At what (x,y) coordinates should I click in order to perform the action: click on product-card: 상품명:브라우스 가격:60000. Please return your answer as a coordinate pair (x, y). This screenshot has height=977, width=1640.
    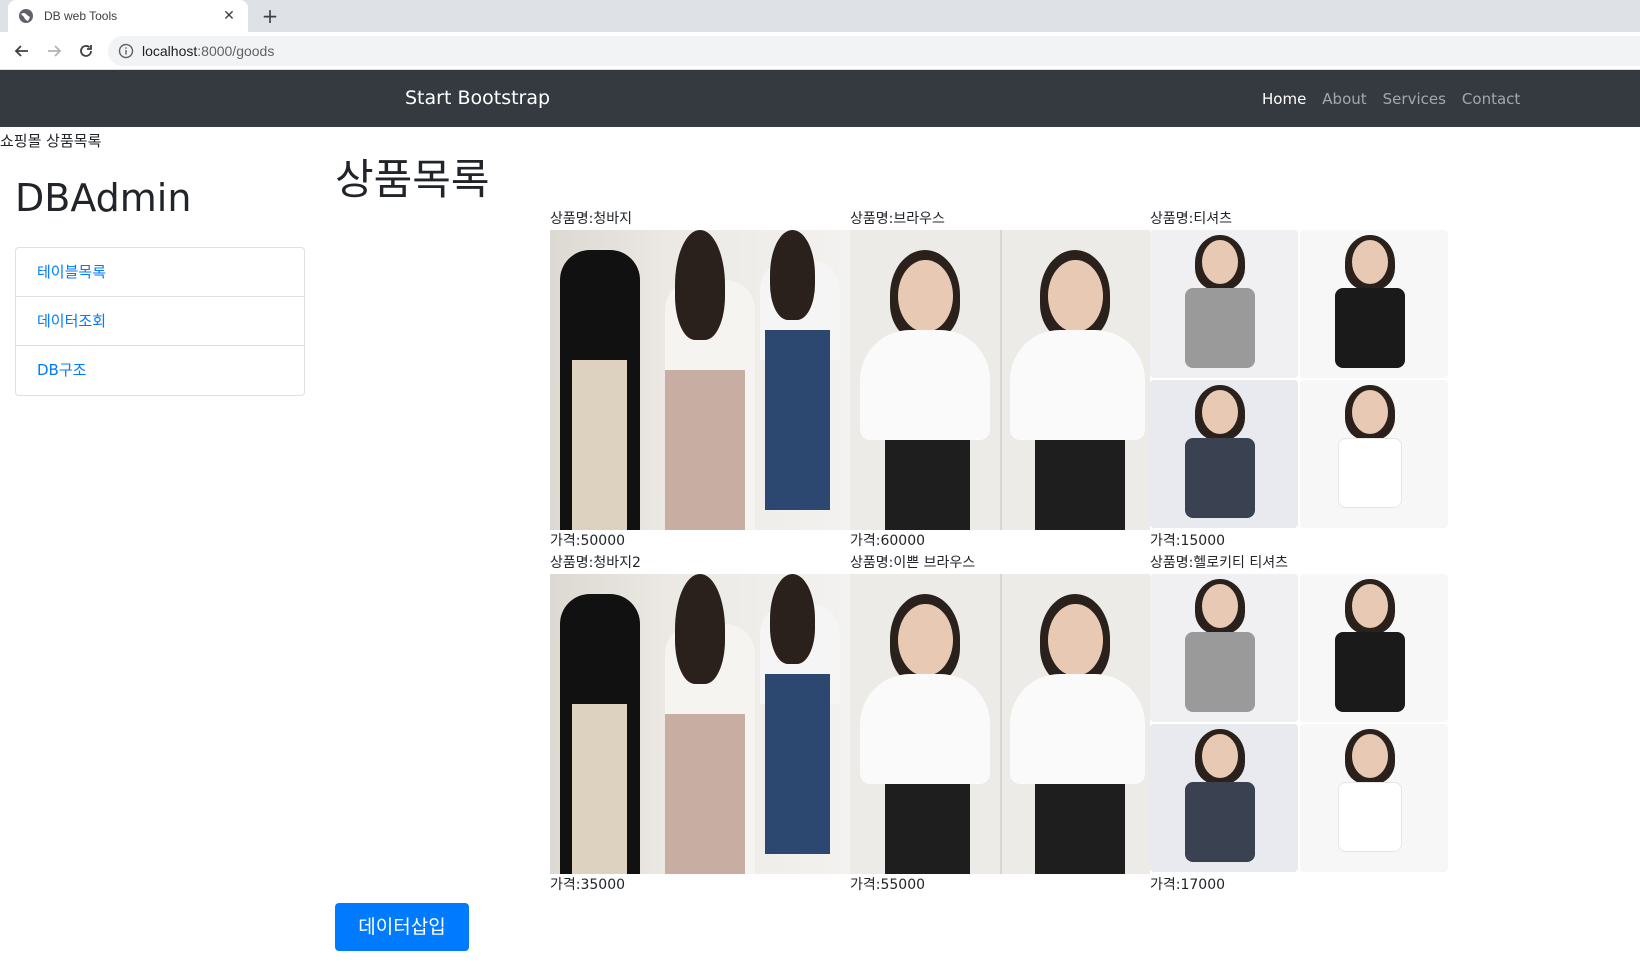
    Looking at the image, I should click on (1000, 380).